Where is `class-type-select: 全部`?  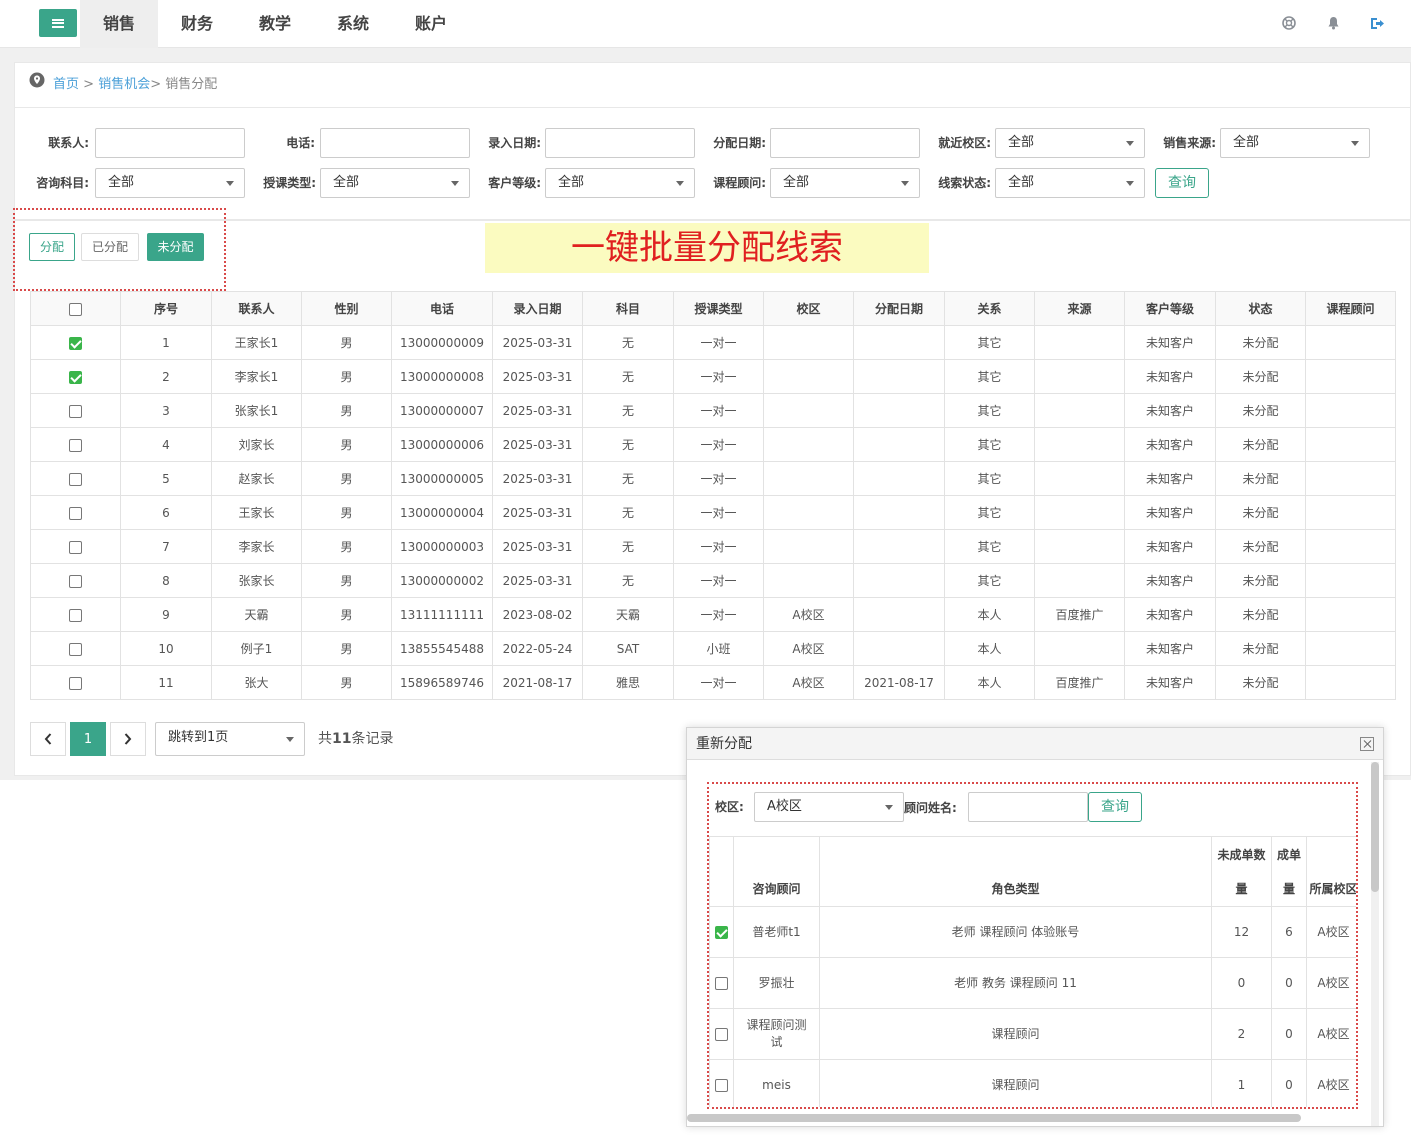
class-type-select: 全部 is located at coordinates (395, 183).